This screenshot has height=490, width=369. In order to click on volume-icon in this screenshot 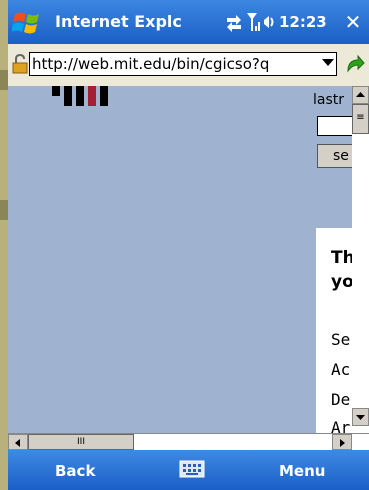, I will do `click(269, 22)`.